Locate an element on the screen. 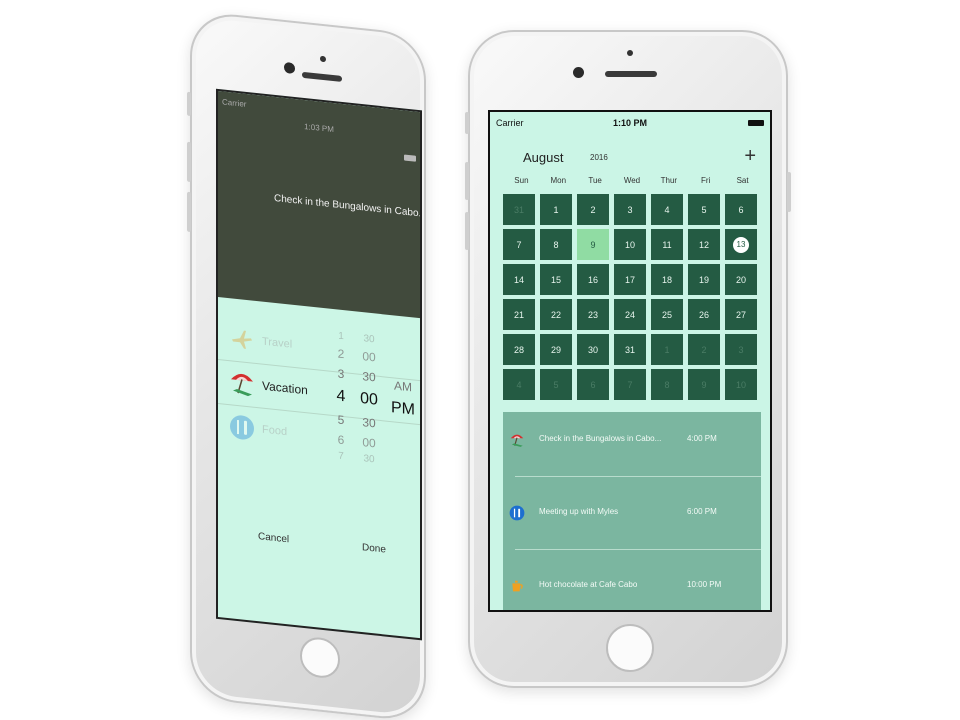 Image resolution: width=960 pixels, height=720 pixels. coffee-pot-icon is located at coordinates (517, 586).